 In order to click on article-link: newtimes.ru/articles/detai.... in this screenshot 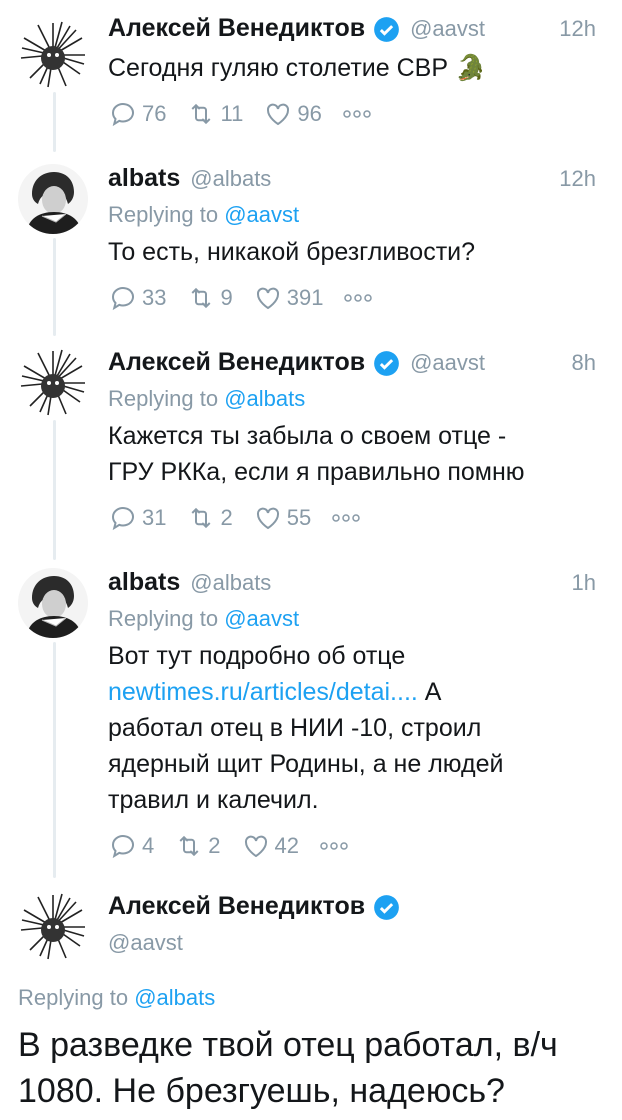, I will do `click(263, 692)`.